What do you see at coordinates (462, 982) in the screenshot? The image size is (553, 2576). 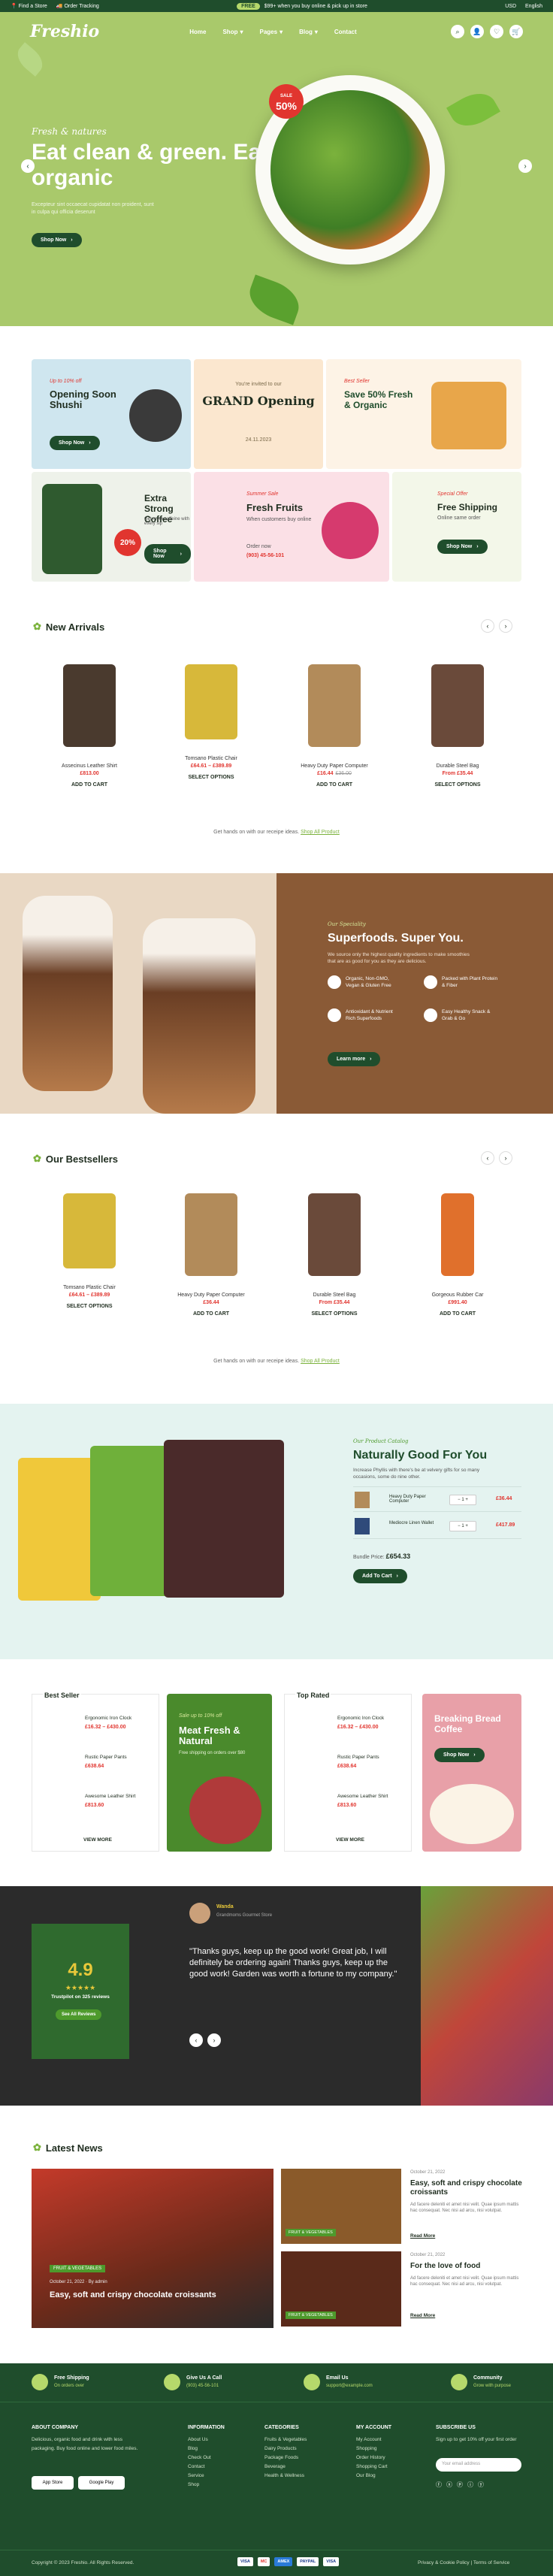 I see `feature-item: Packed with Plant Protein & Fiber` at bounding box center [462, 982].